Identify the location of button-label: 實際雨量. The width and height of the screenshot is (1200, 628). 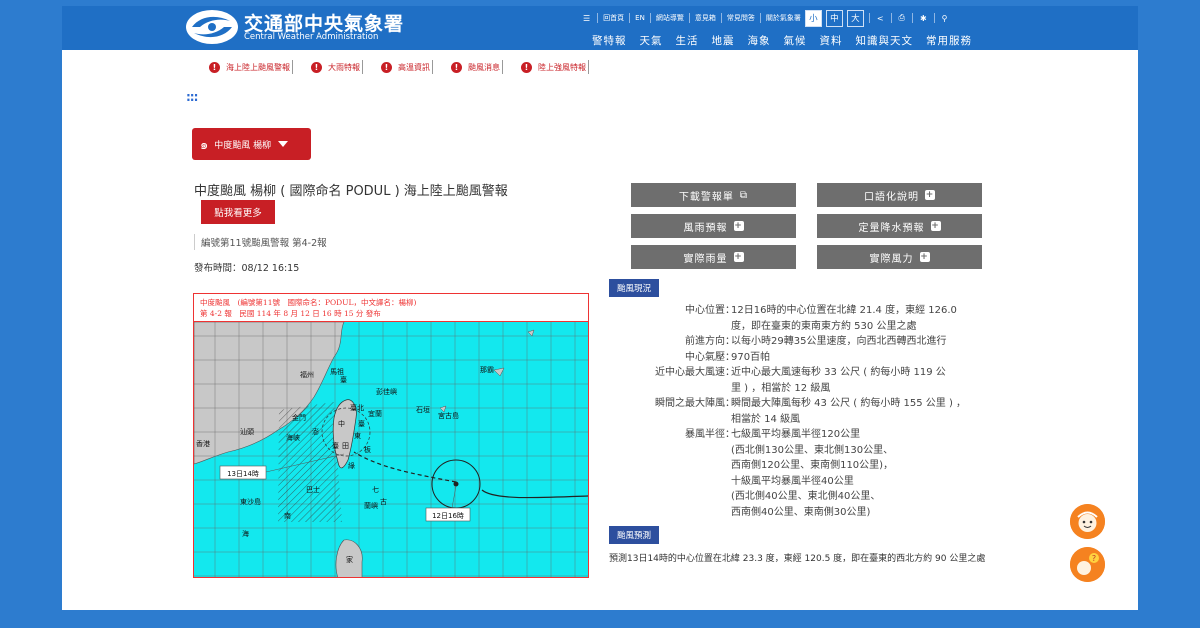
(705, 259).